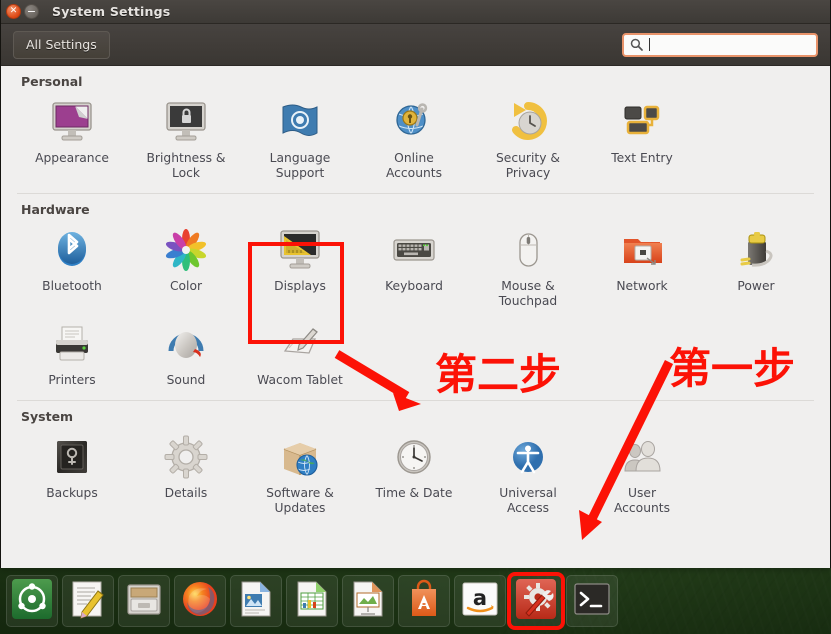  I want to click on backups-icon, so click(72, 456).